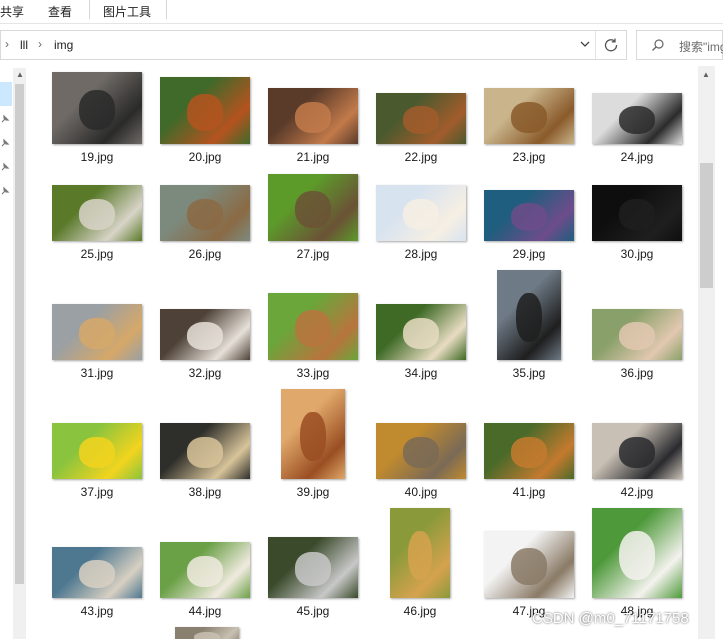  I want to click on file-name-label: 27.jpg, so click(313, 254).